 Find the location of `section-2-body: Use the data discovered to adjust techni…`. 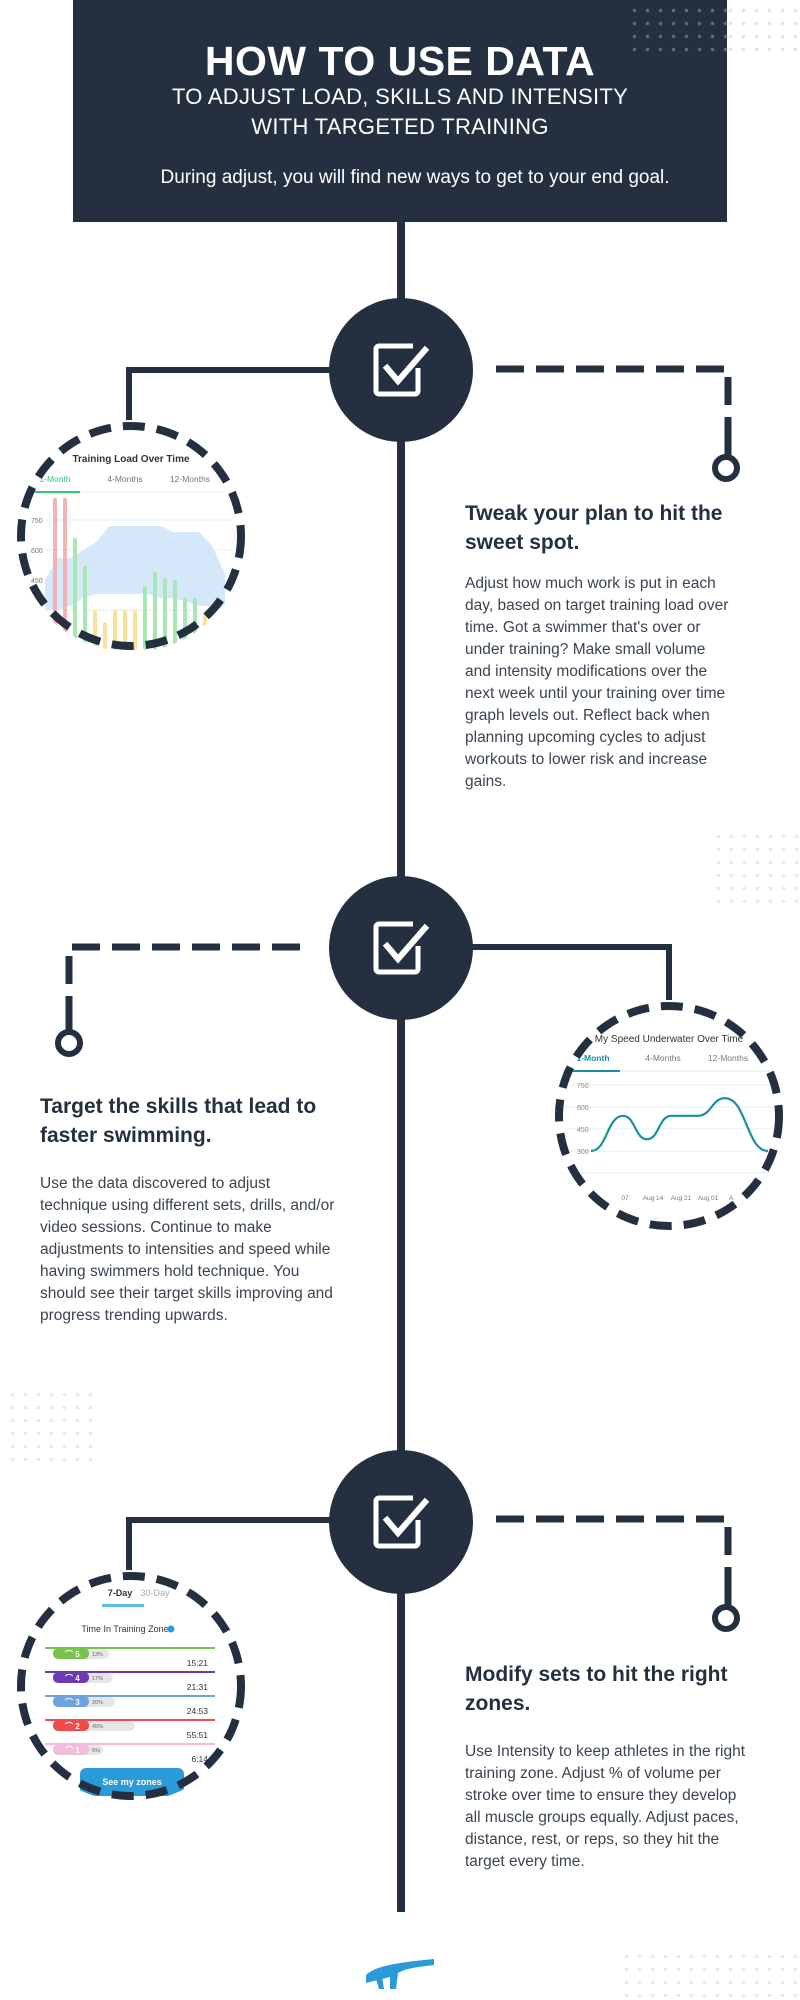

section-2-body: Use the data discovered to adjust techni… is located at coordinates (187, 1249).